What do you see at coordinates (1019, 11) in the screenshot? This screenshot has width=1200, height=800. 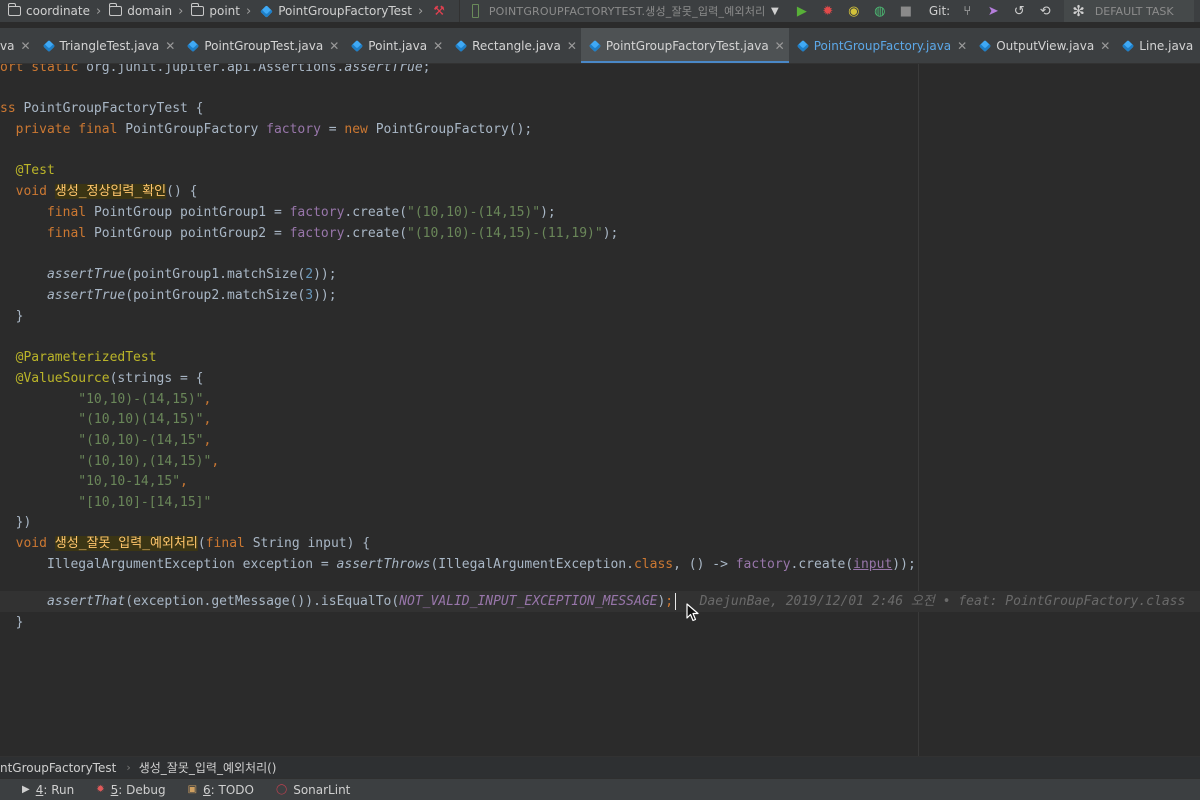 I see `history-icon: ↺` at bounding box center [1019, 11].